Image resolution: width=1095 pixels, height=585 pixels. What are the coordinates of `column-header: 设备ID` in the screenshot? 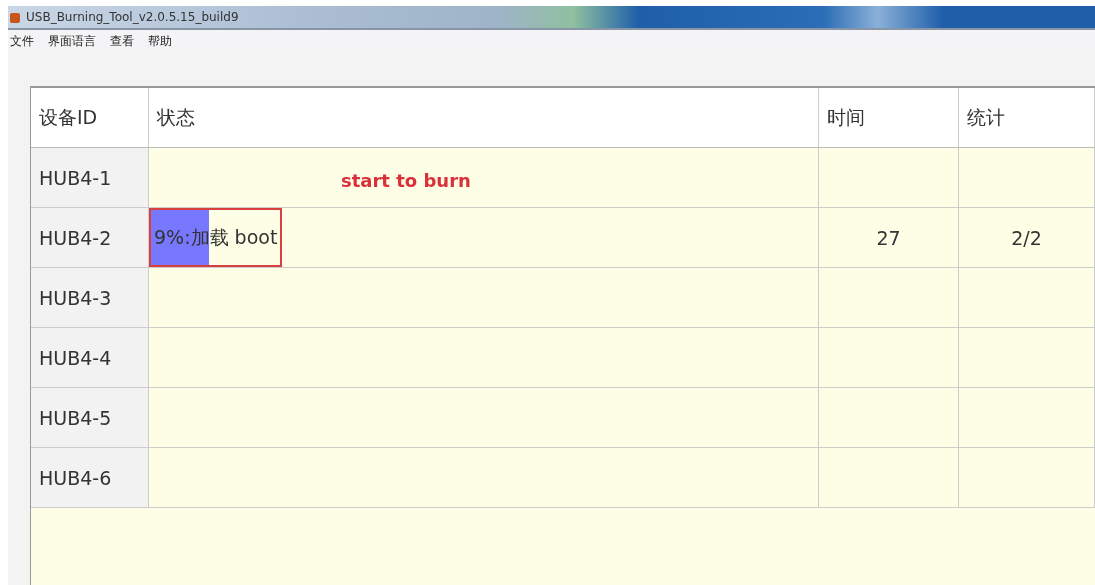 It's located at (90, 118).